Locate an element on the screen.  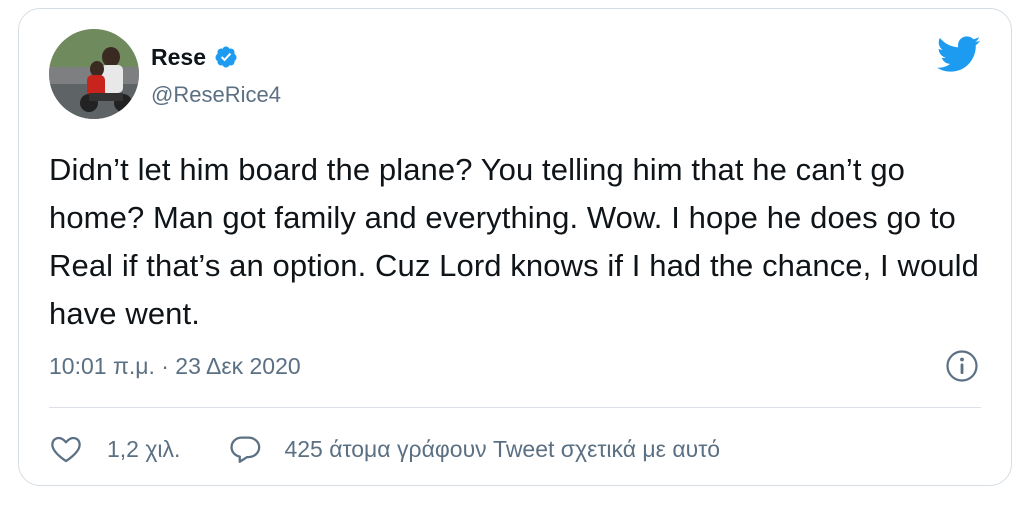
author-display-name: Rese is located at coordinates (194, 57).